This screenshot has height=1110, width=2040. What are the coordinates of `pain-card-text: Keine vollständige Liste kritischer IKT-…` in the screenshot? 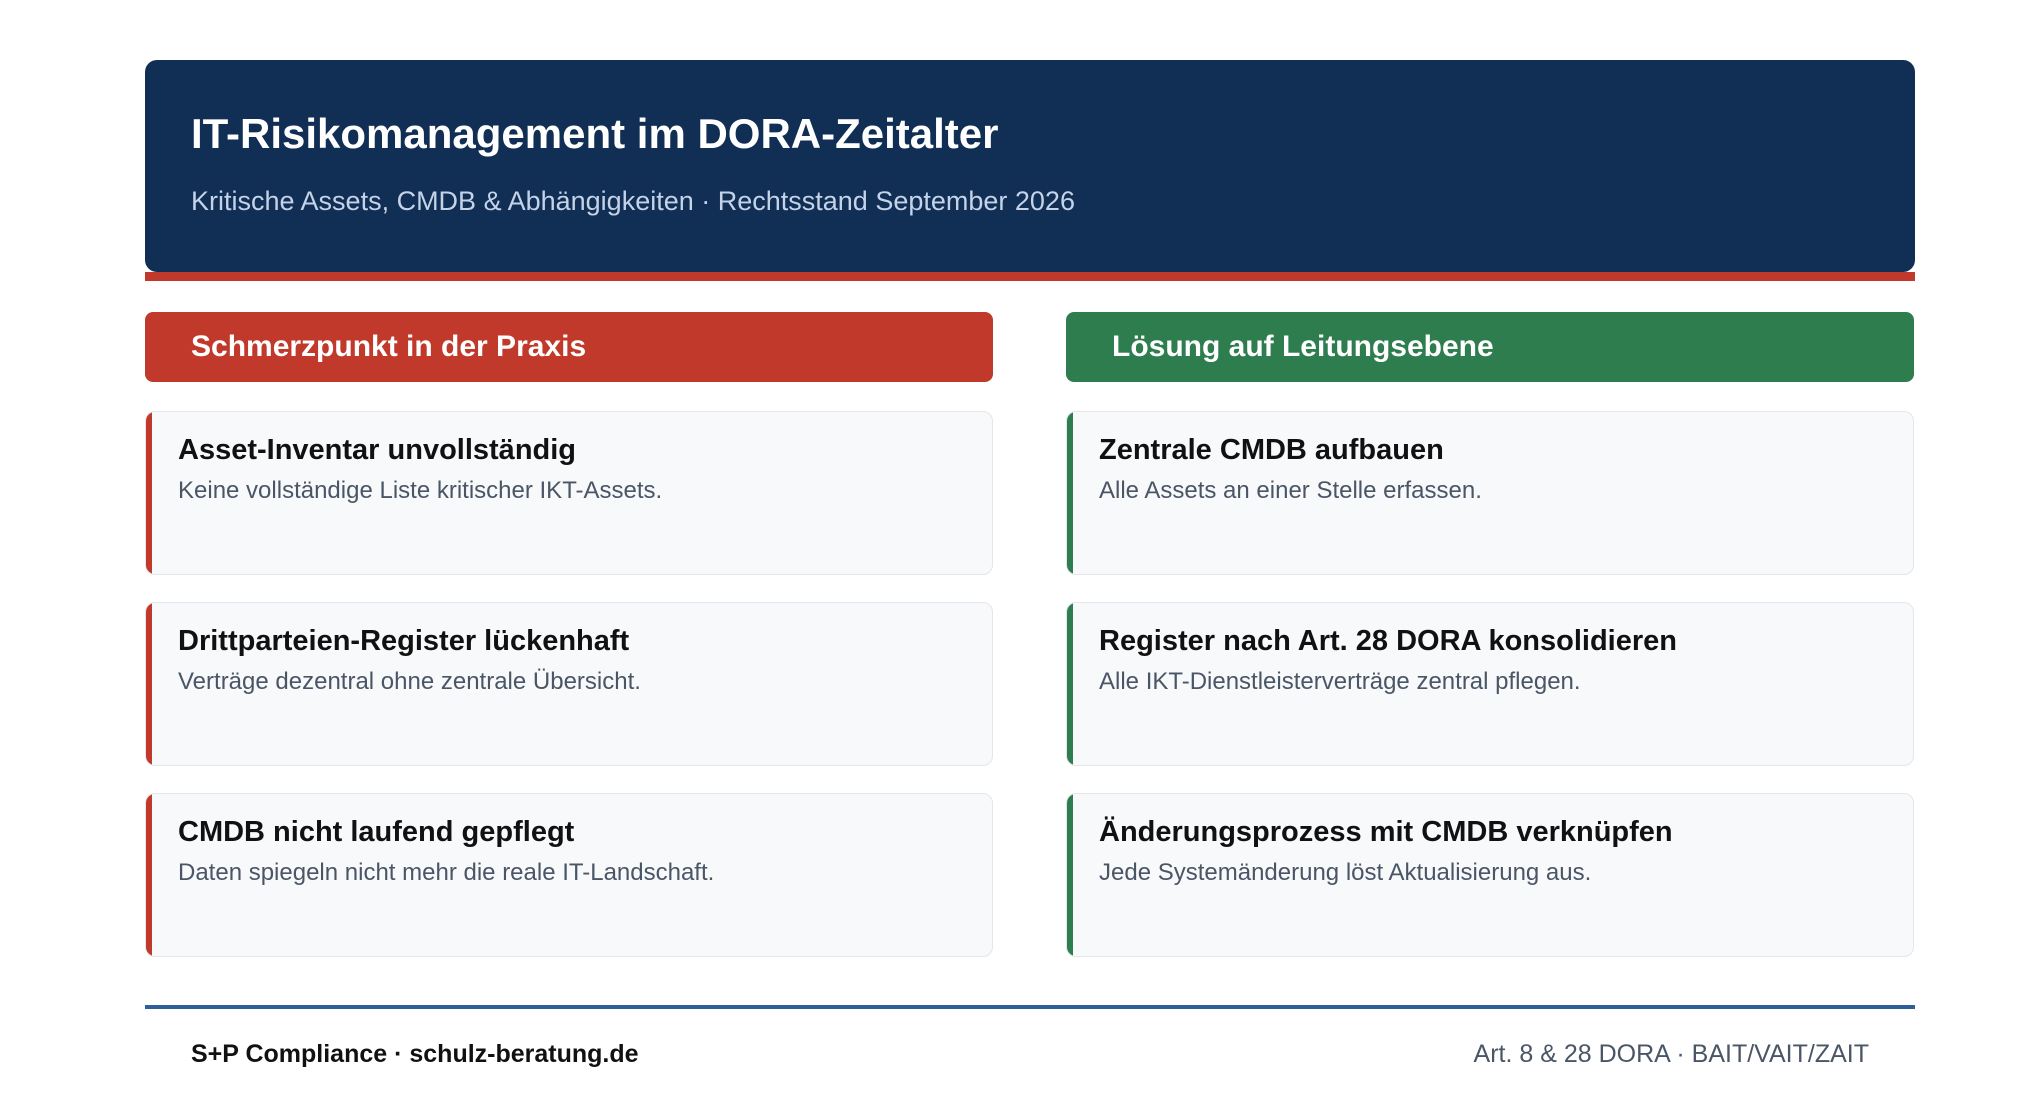 It's located at (420, 490).